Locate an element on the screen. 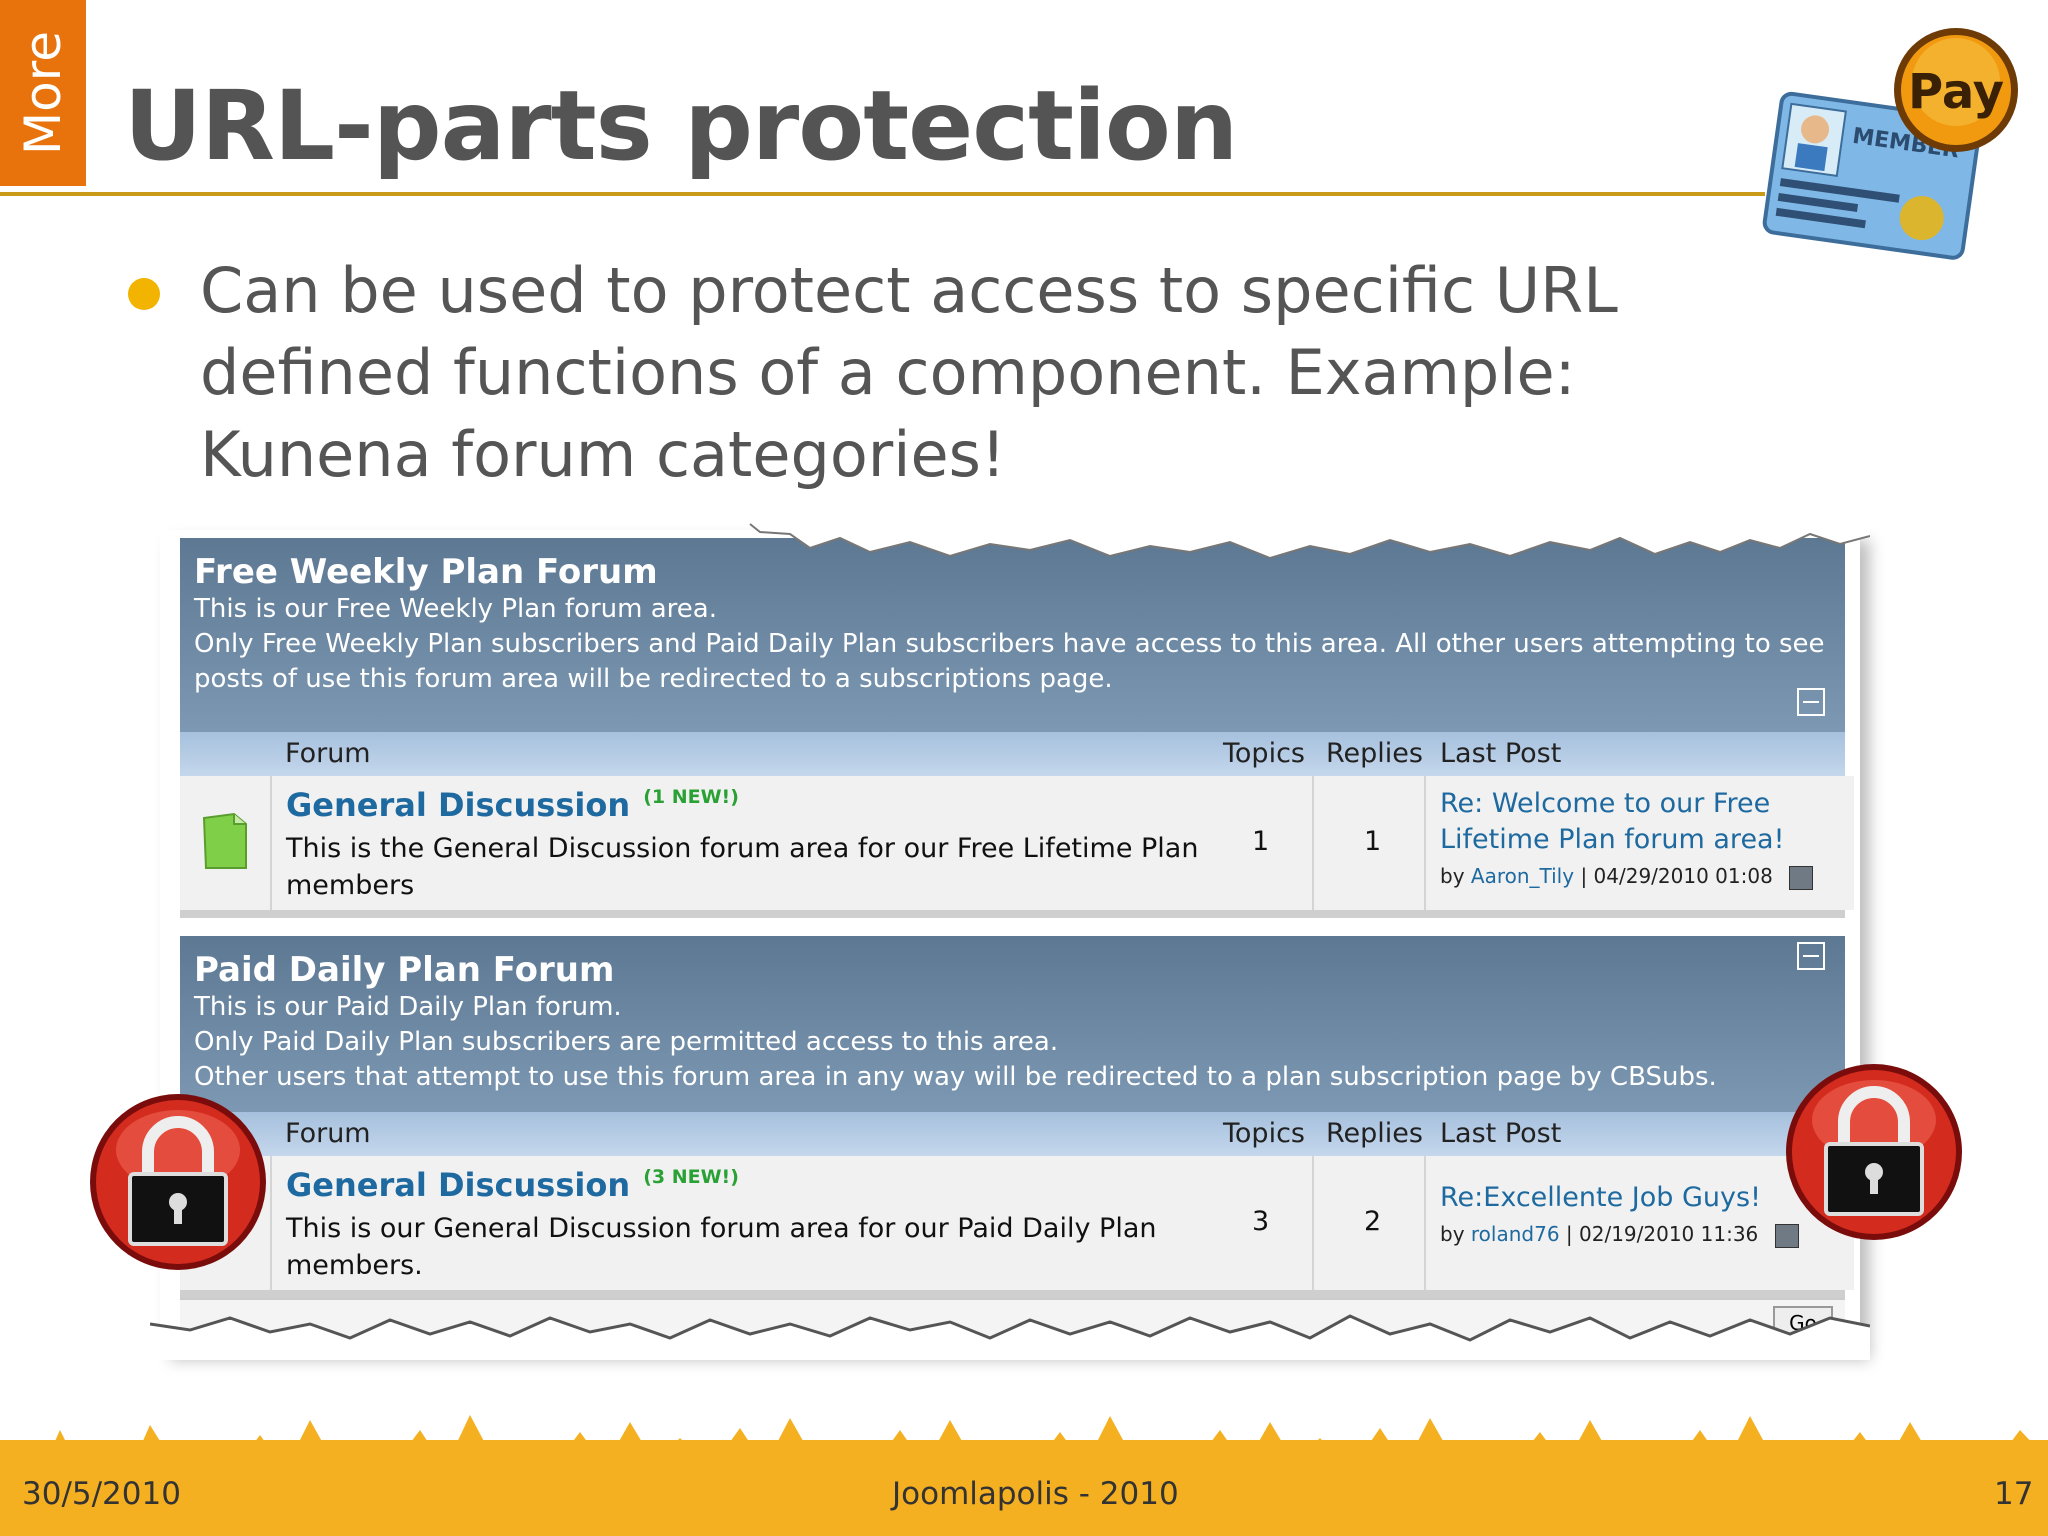 This screenshot has width=2048, height=1536. last-post-meta: by roland76 | 02/19/2010 11:36 is located at coordinates (1640, 1235).